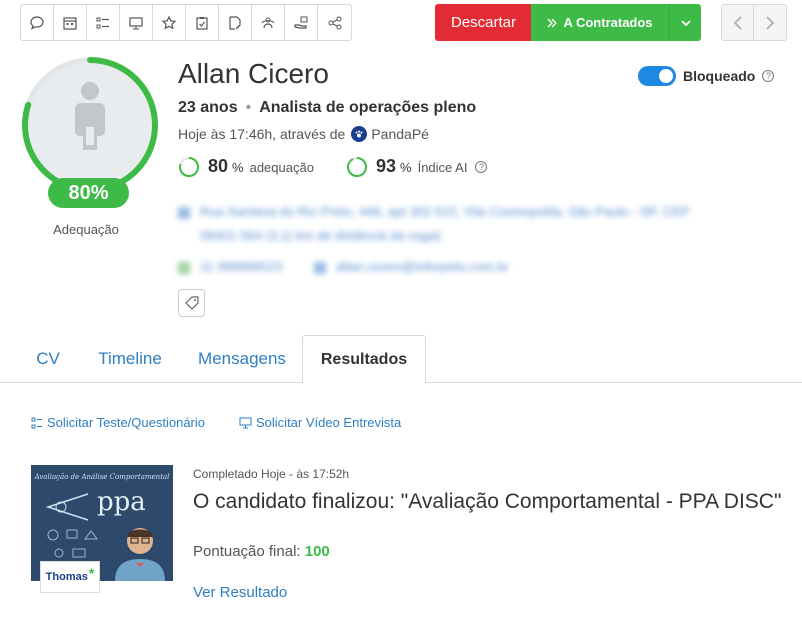  Describe the element at coordinates (317, 551) in the screenshot. I see `final-score-value: 100` at that location.